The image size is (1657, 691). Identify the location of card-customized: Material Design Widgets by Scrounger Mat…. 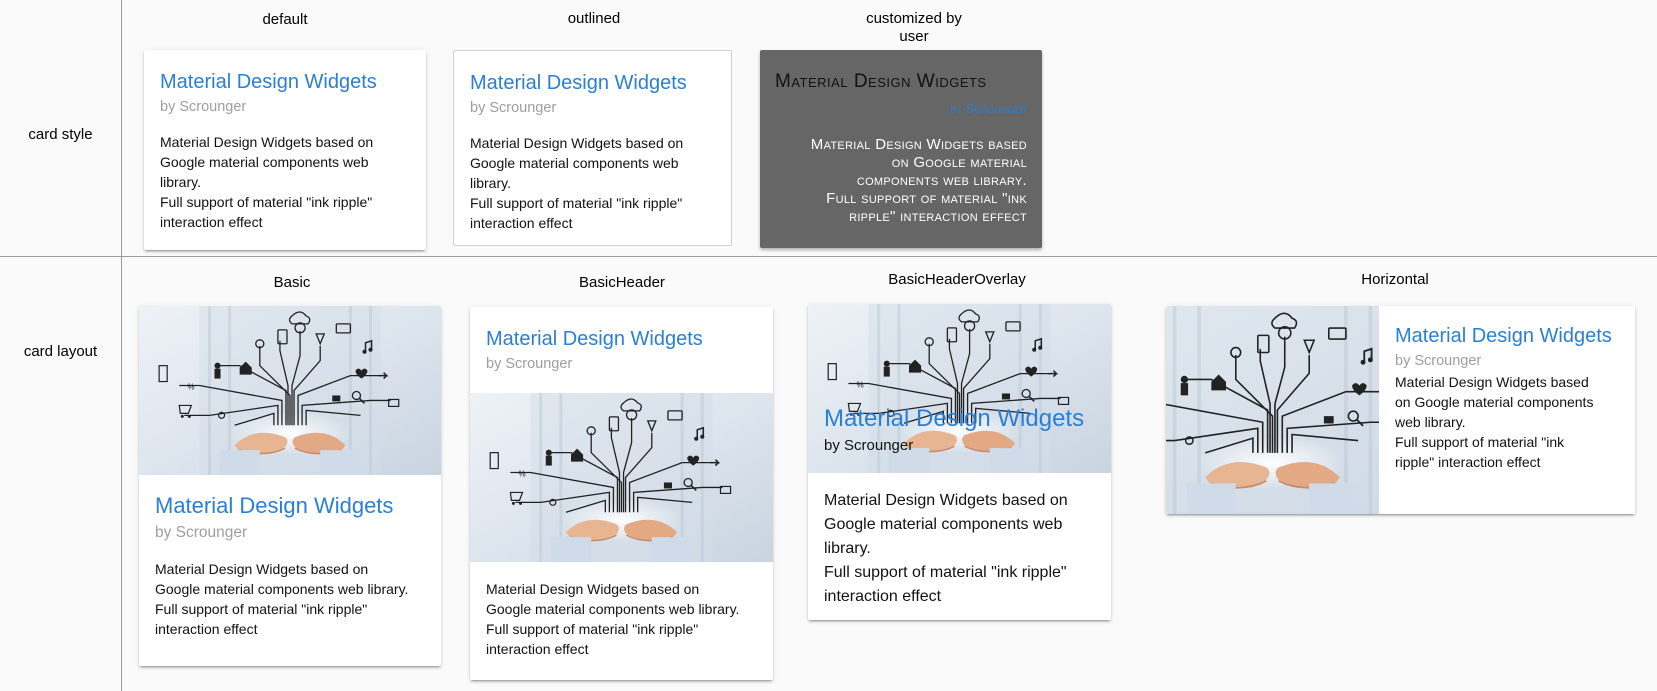
(901, 149).